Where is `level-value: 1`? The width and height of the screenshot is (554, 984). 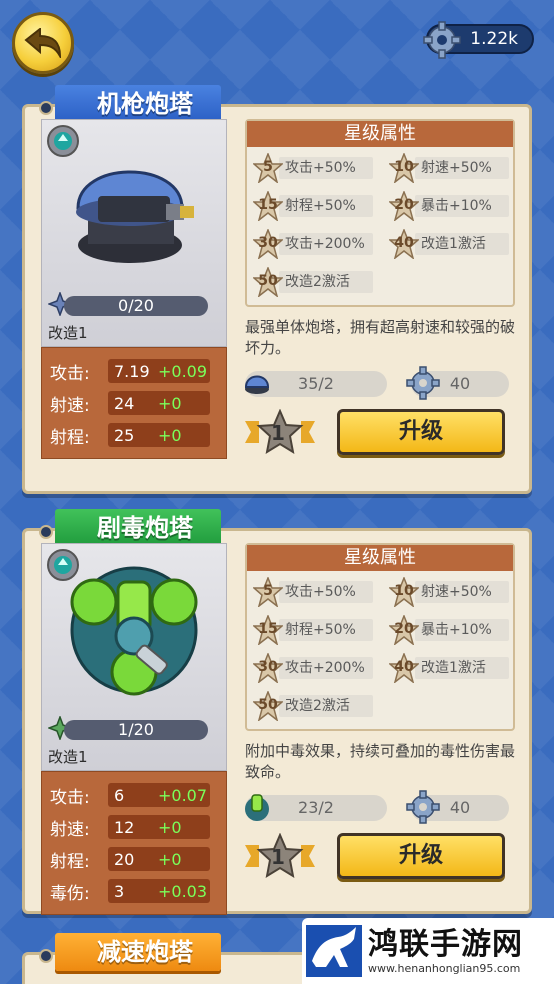 level-value: 1 is located at coordinates (278, 857).